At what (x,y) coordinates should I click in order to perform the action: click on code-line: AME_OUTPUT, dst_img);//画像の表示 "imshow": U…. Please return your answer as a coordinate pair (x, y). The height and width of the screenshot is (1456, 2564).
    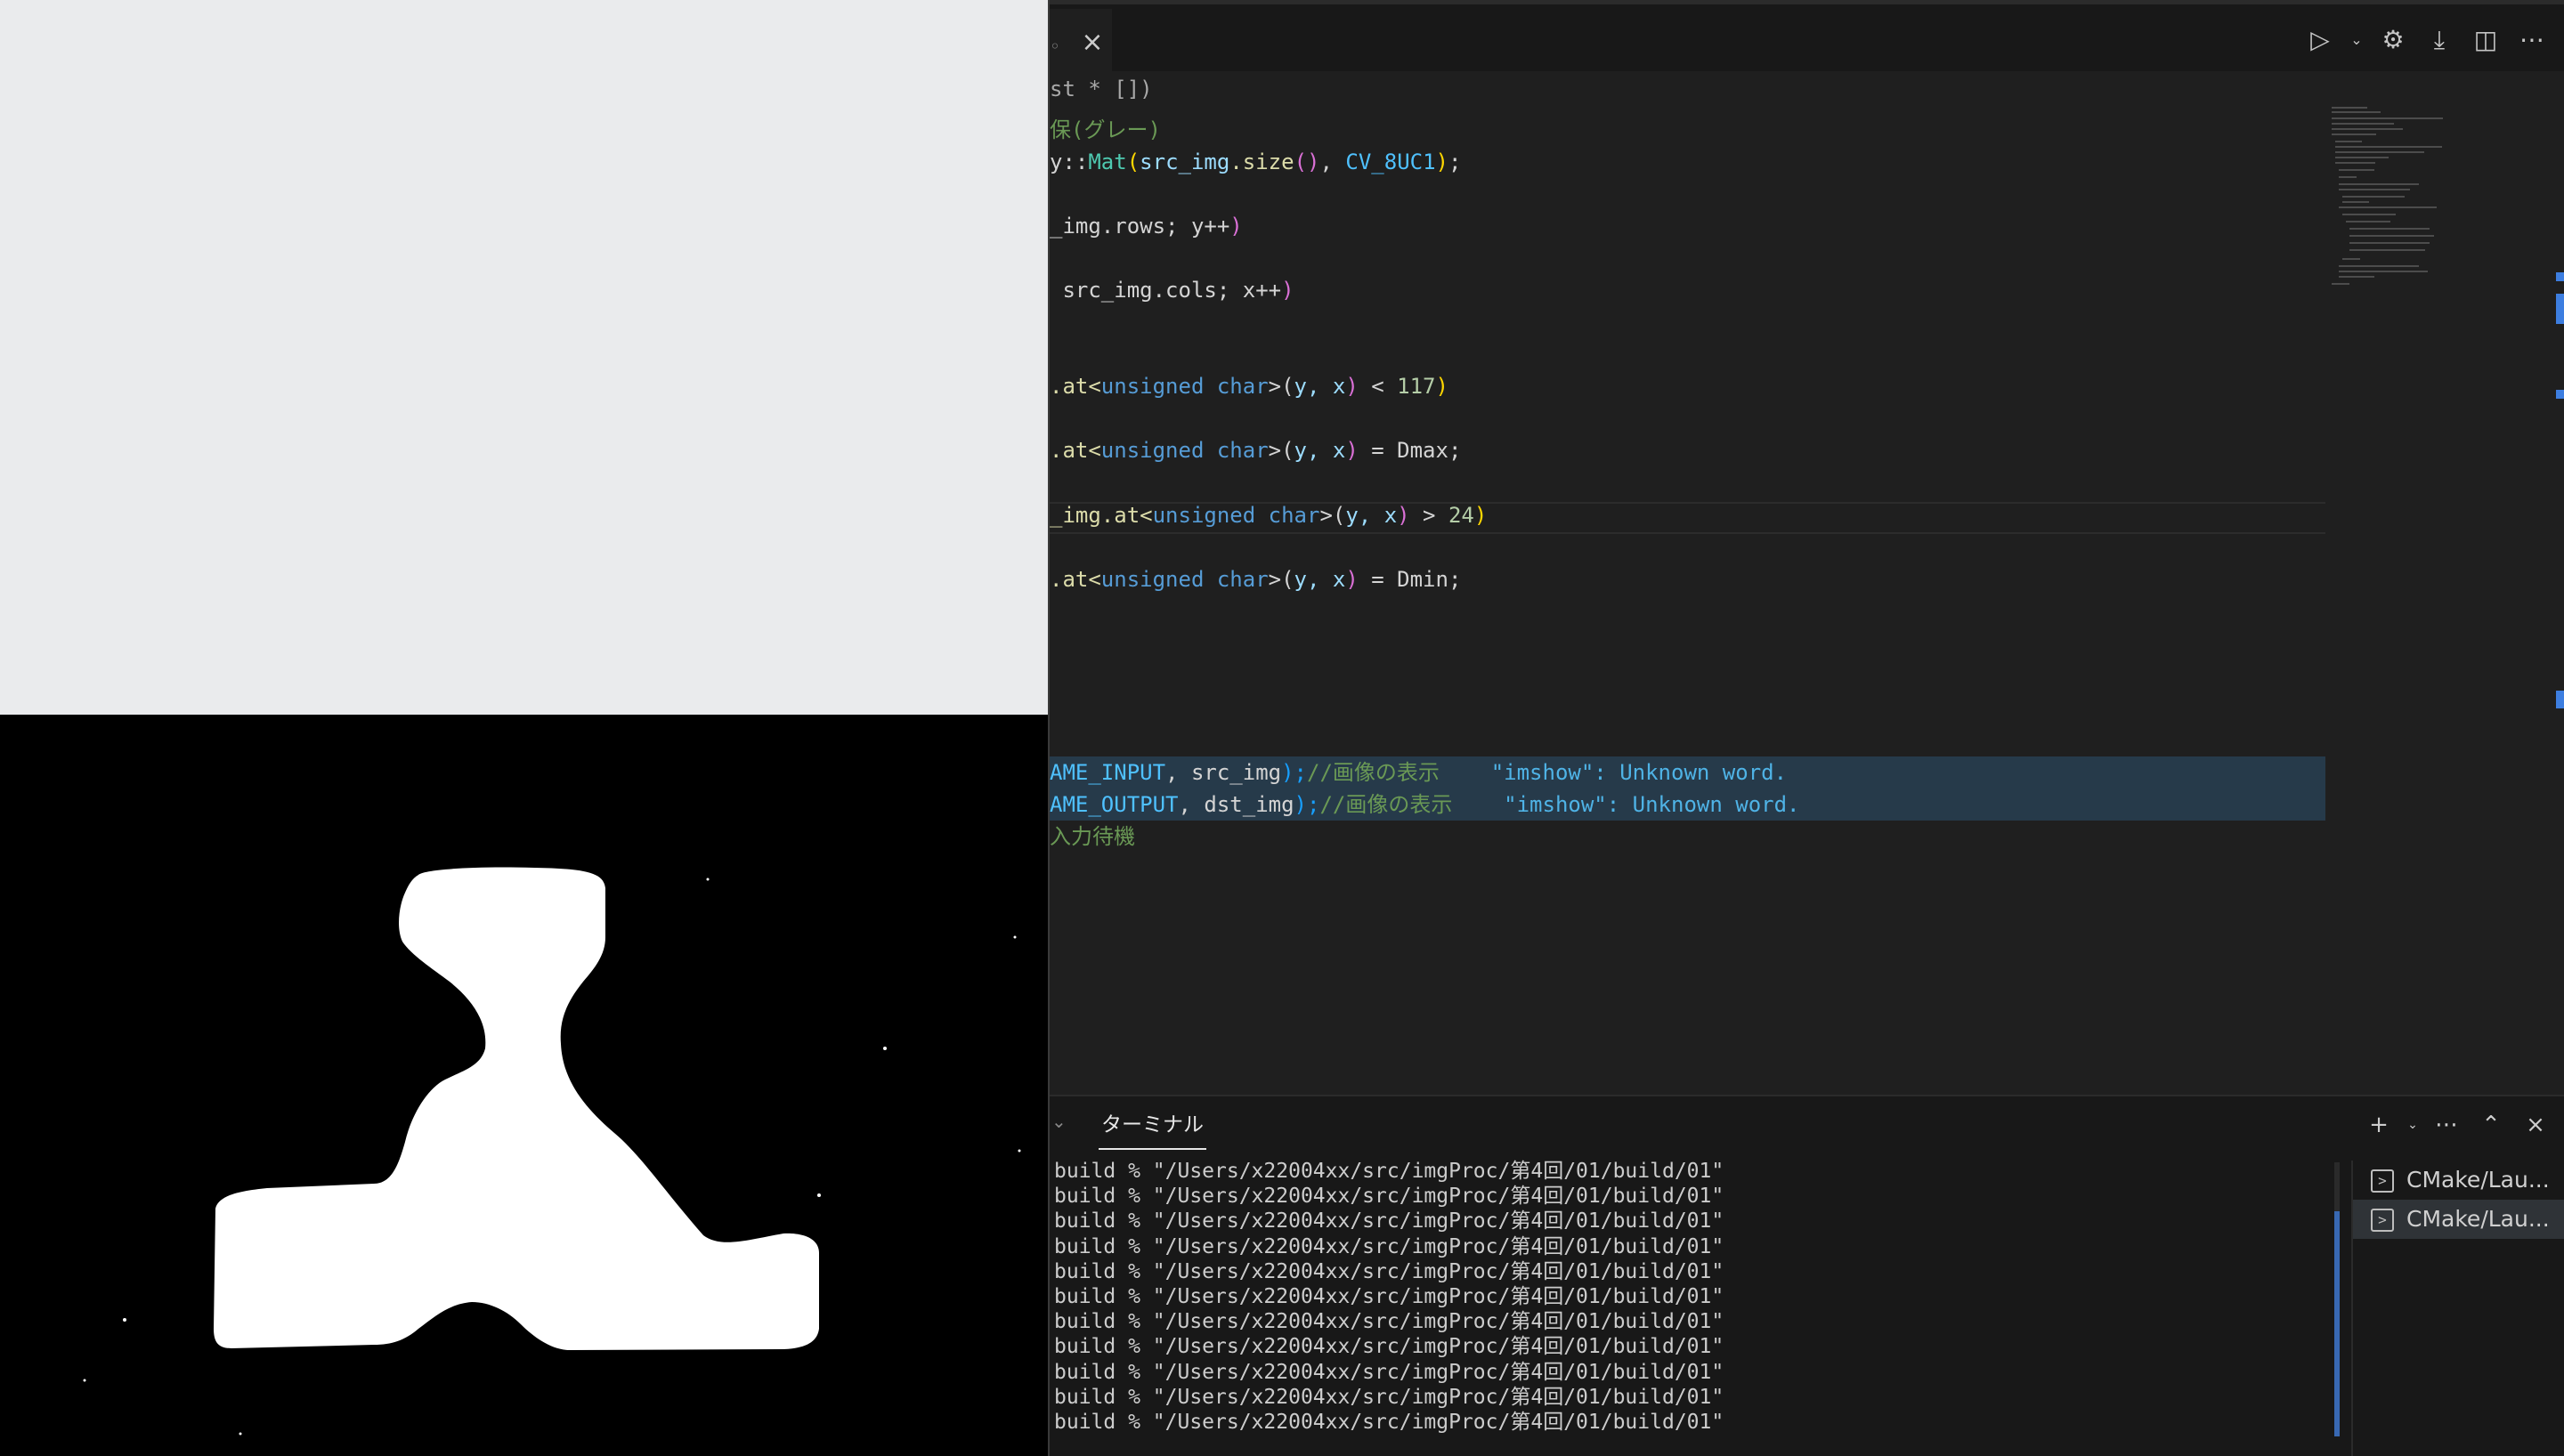
    Looking at the image, I should click on (1425, 804).